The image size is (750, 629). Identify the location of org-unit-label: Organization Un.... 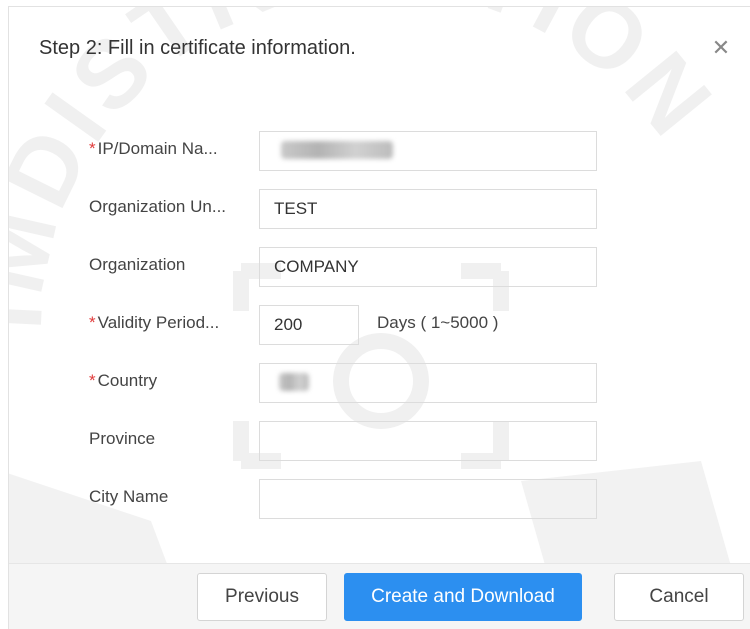
(158, 206).